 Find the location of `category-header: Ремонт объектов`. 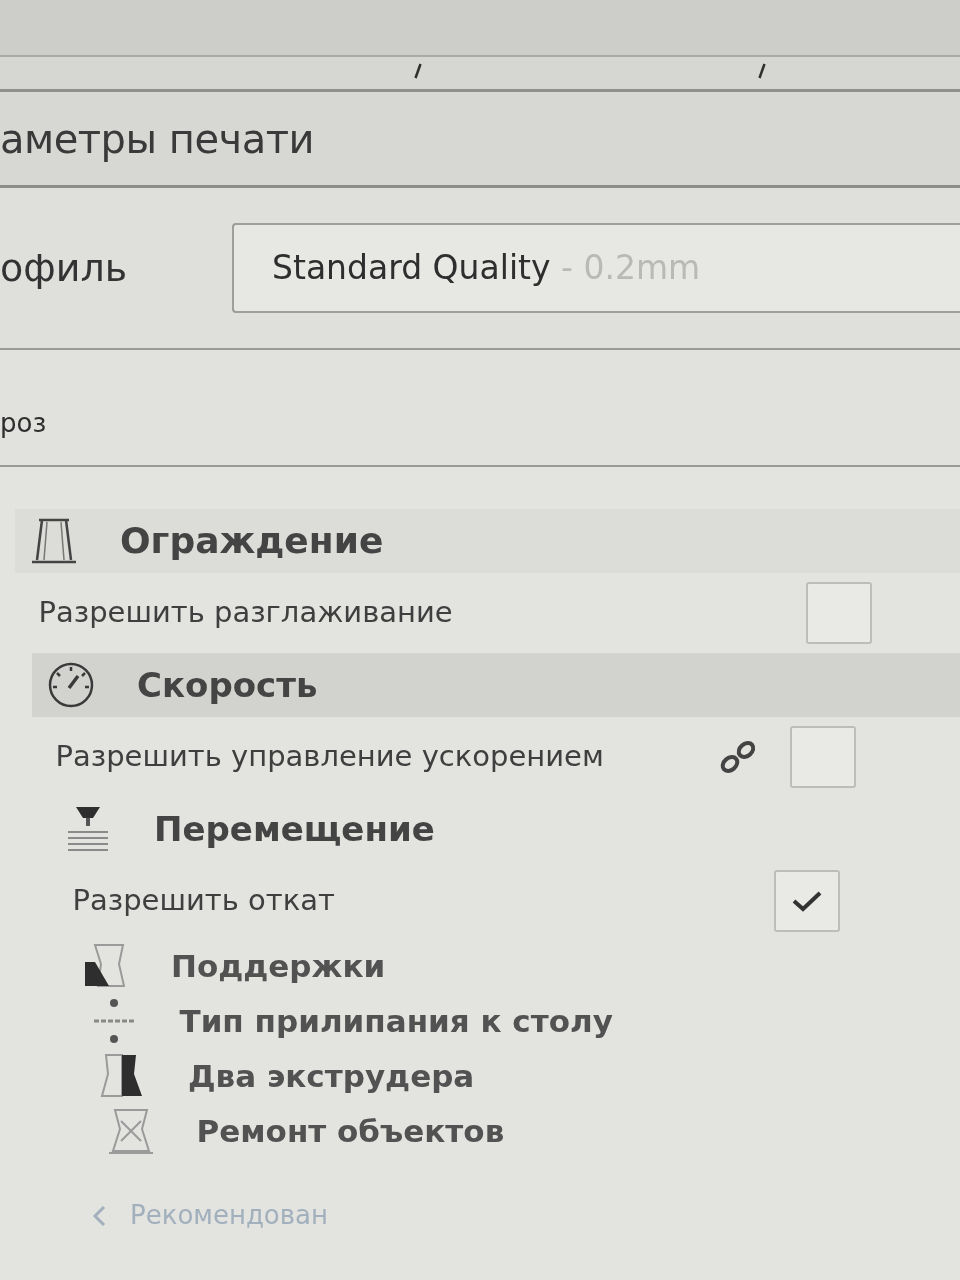

category-header: Ремонт объектов is located at coordinates (525, 1131).